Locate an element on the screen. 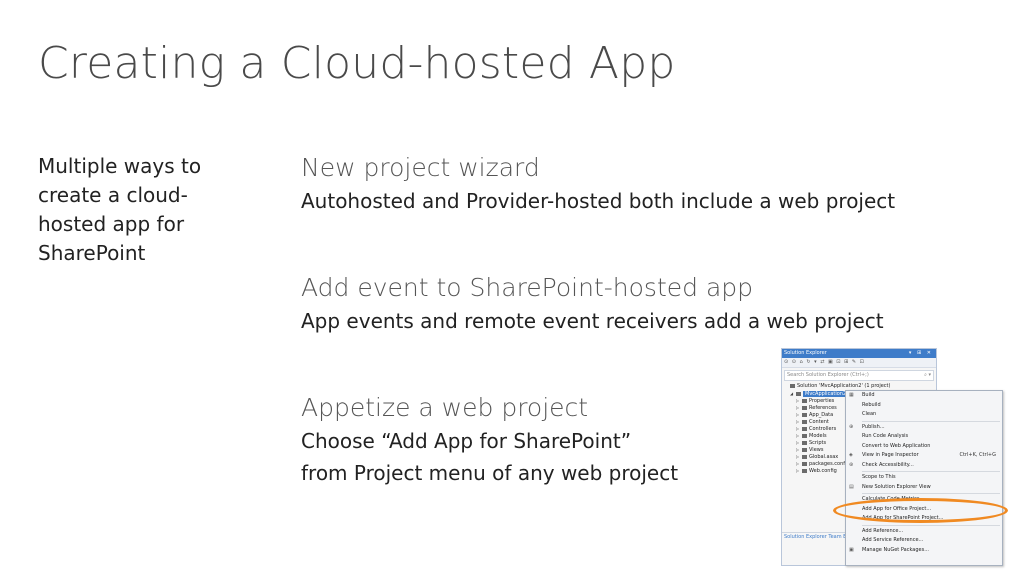  tree-item: Solution 'MvcApplication2' (1 project) is located at coordinates (859, 386).